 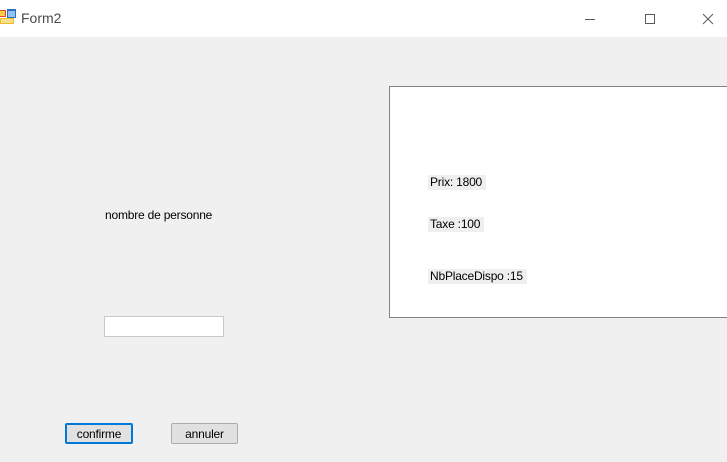 What do you see at coordinates (164, 326) in the screenshot?
I see `nombre-de-personne-input` at bounding box center [164, 326].